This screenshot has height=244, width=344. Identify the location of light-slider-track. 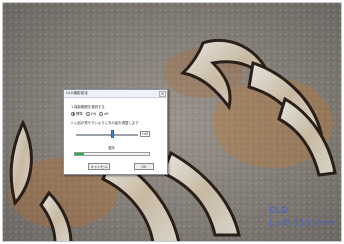
(107, 135).